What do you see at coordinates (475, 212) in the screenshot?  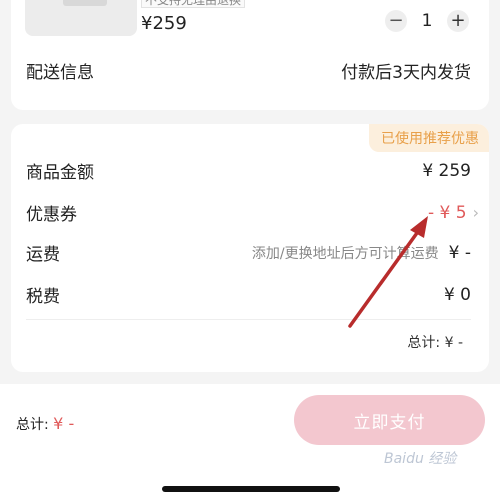 I see `chevron-right-icon: ›` at bounding box center [475, 212].